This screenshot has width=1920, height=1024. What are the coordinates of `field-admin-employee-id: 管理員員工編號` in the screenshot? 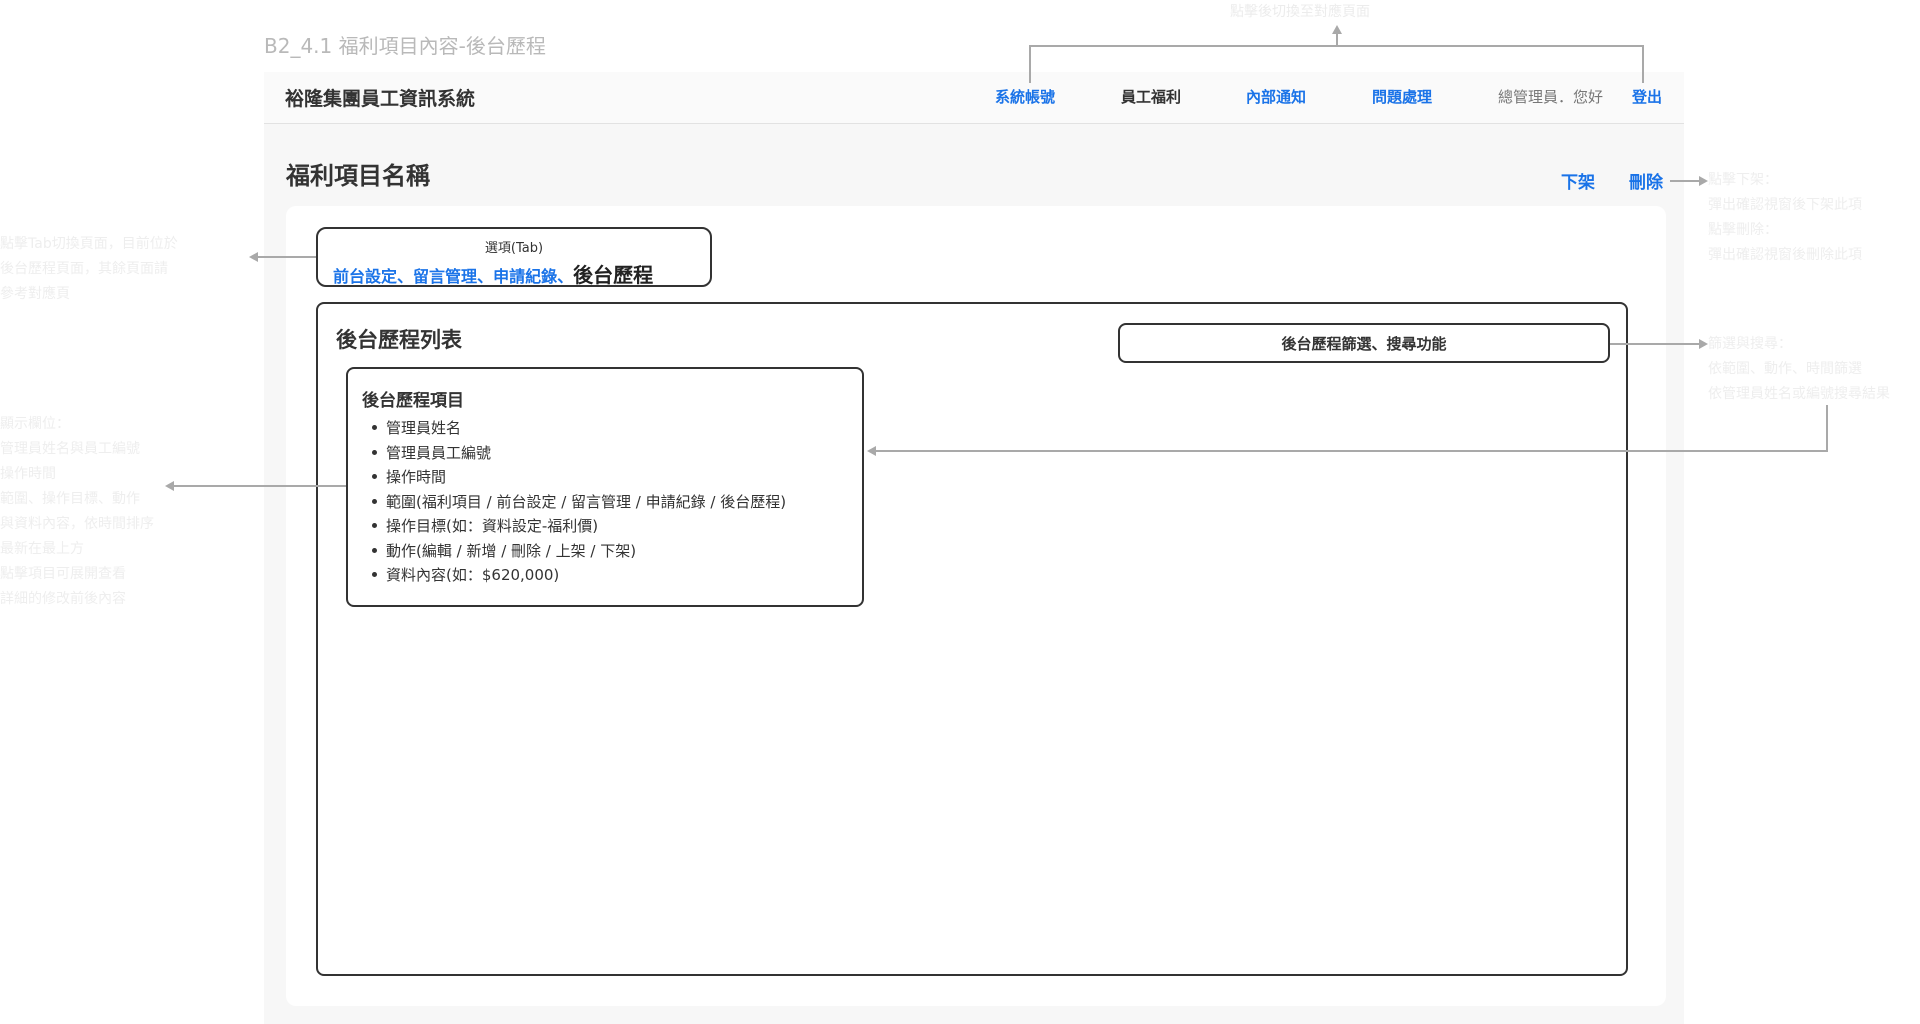 It's located at (567, 454).